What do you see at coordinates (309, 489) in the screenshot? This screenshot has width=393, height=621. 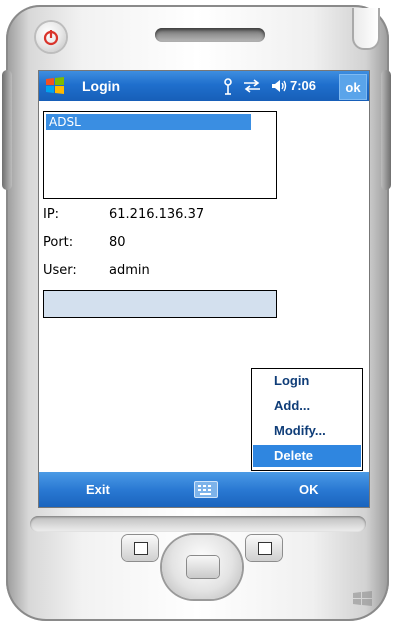 I see `ok-softkey: OK` at bounding box center [309, 489].